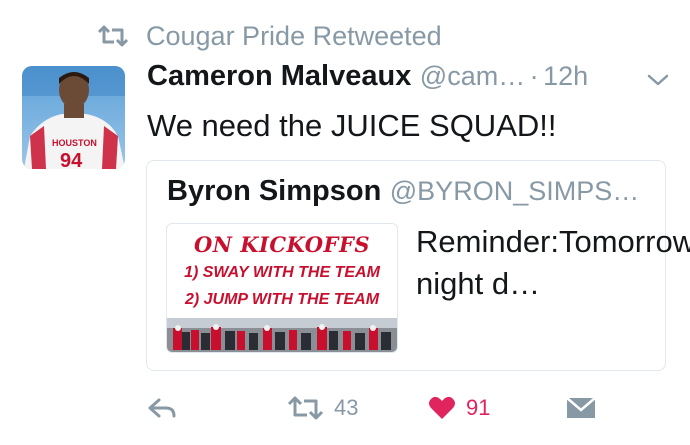 Image resolution: width=690 pixels, height=445 pixels. I want to click on retweet-context: Cougar Pride Retweeted, so click(269, 36).